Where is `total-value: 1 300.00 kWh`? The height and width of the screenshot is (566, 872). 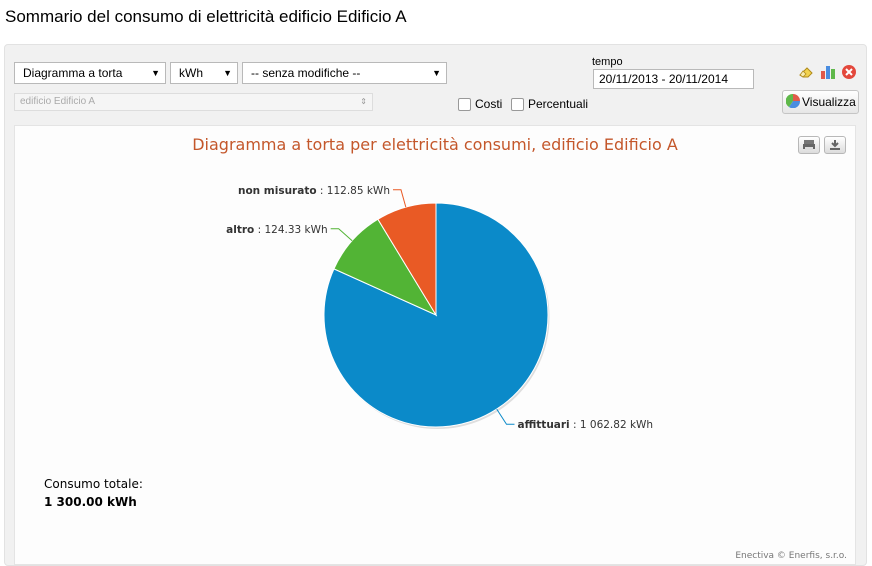 total-value: 1 300.00 kWh is located at coordinates (90, 502).